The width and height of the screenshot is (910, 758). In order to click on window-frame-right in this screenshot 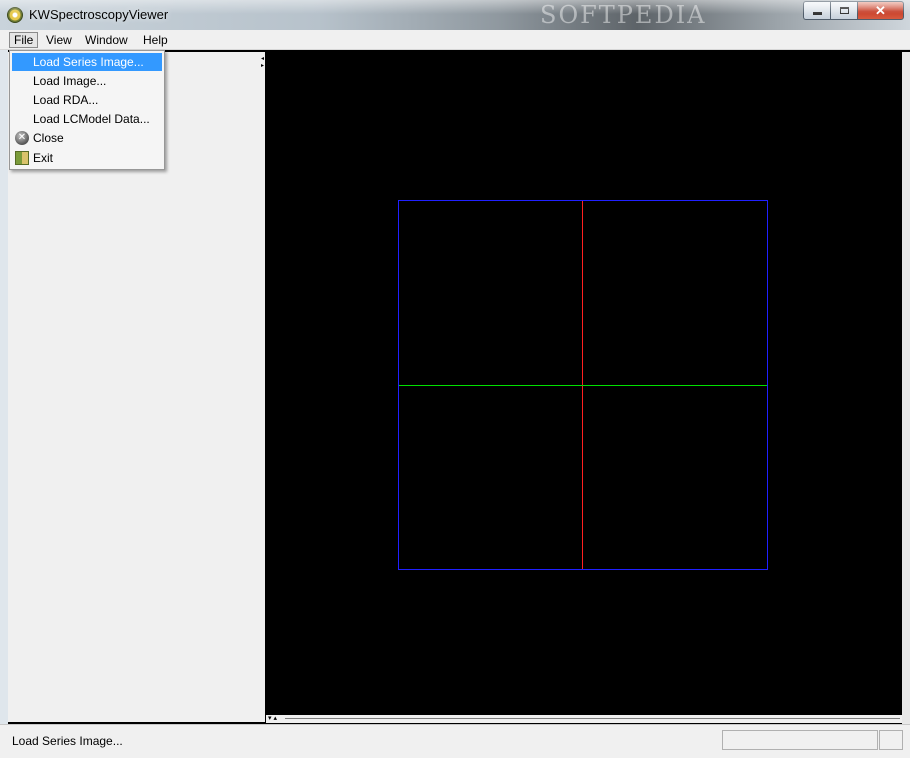, I will do `click(906, 388)`.